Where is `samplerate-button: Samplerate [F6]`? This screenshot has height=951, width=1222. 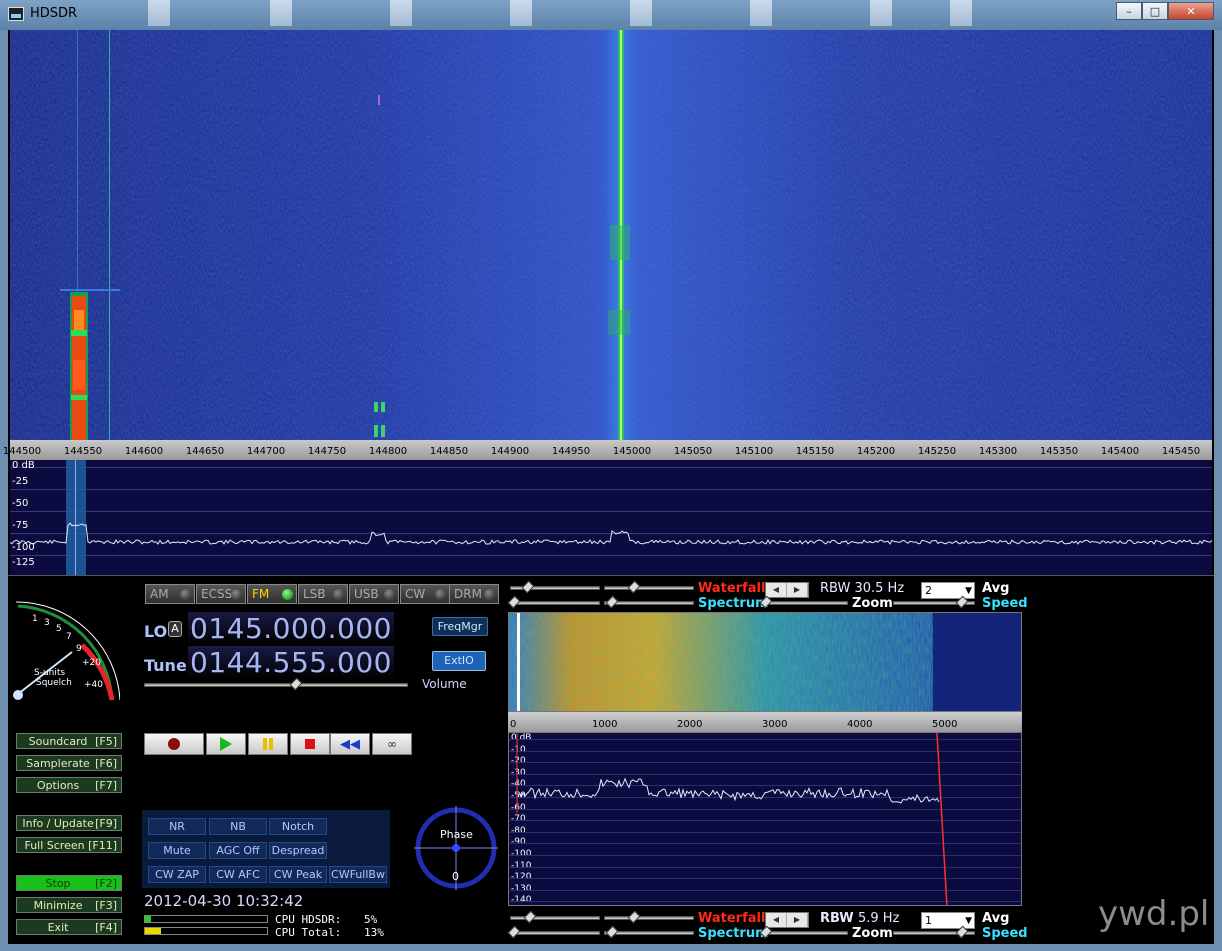
samplerate-button: Samplerate [F6] is located at coordinates (69, 763).